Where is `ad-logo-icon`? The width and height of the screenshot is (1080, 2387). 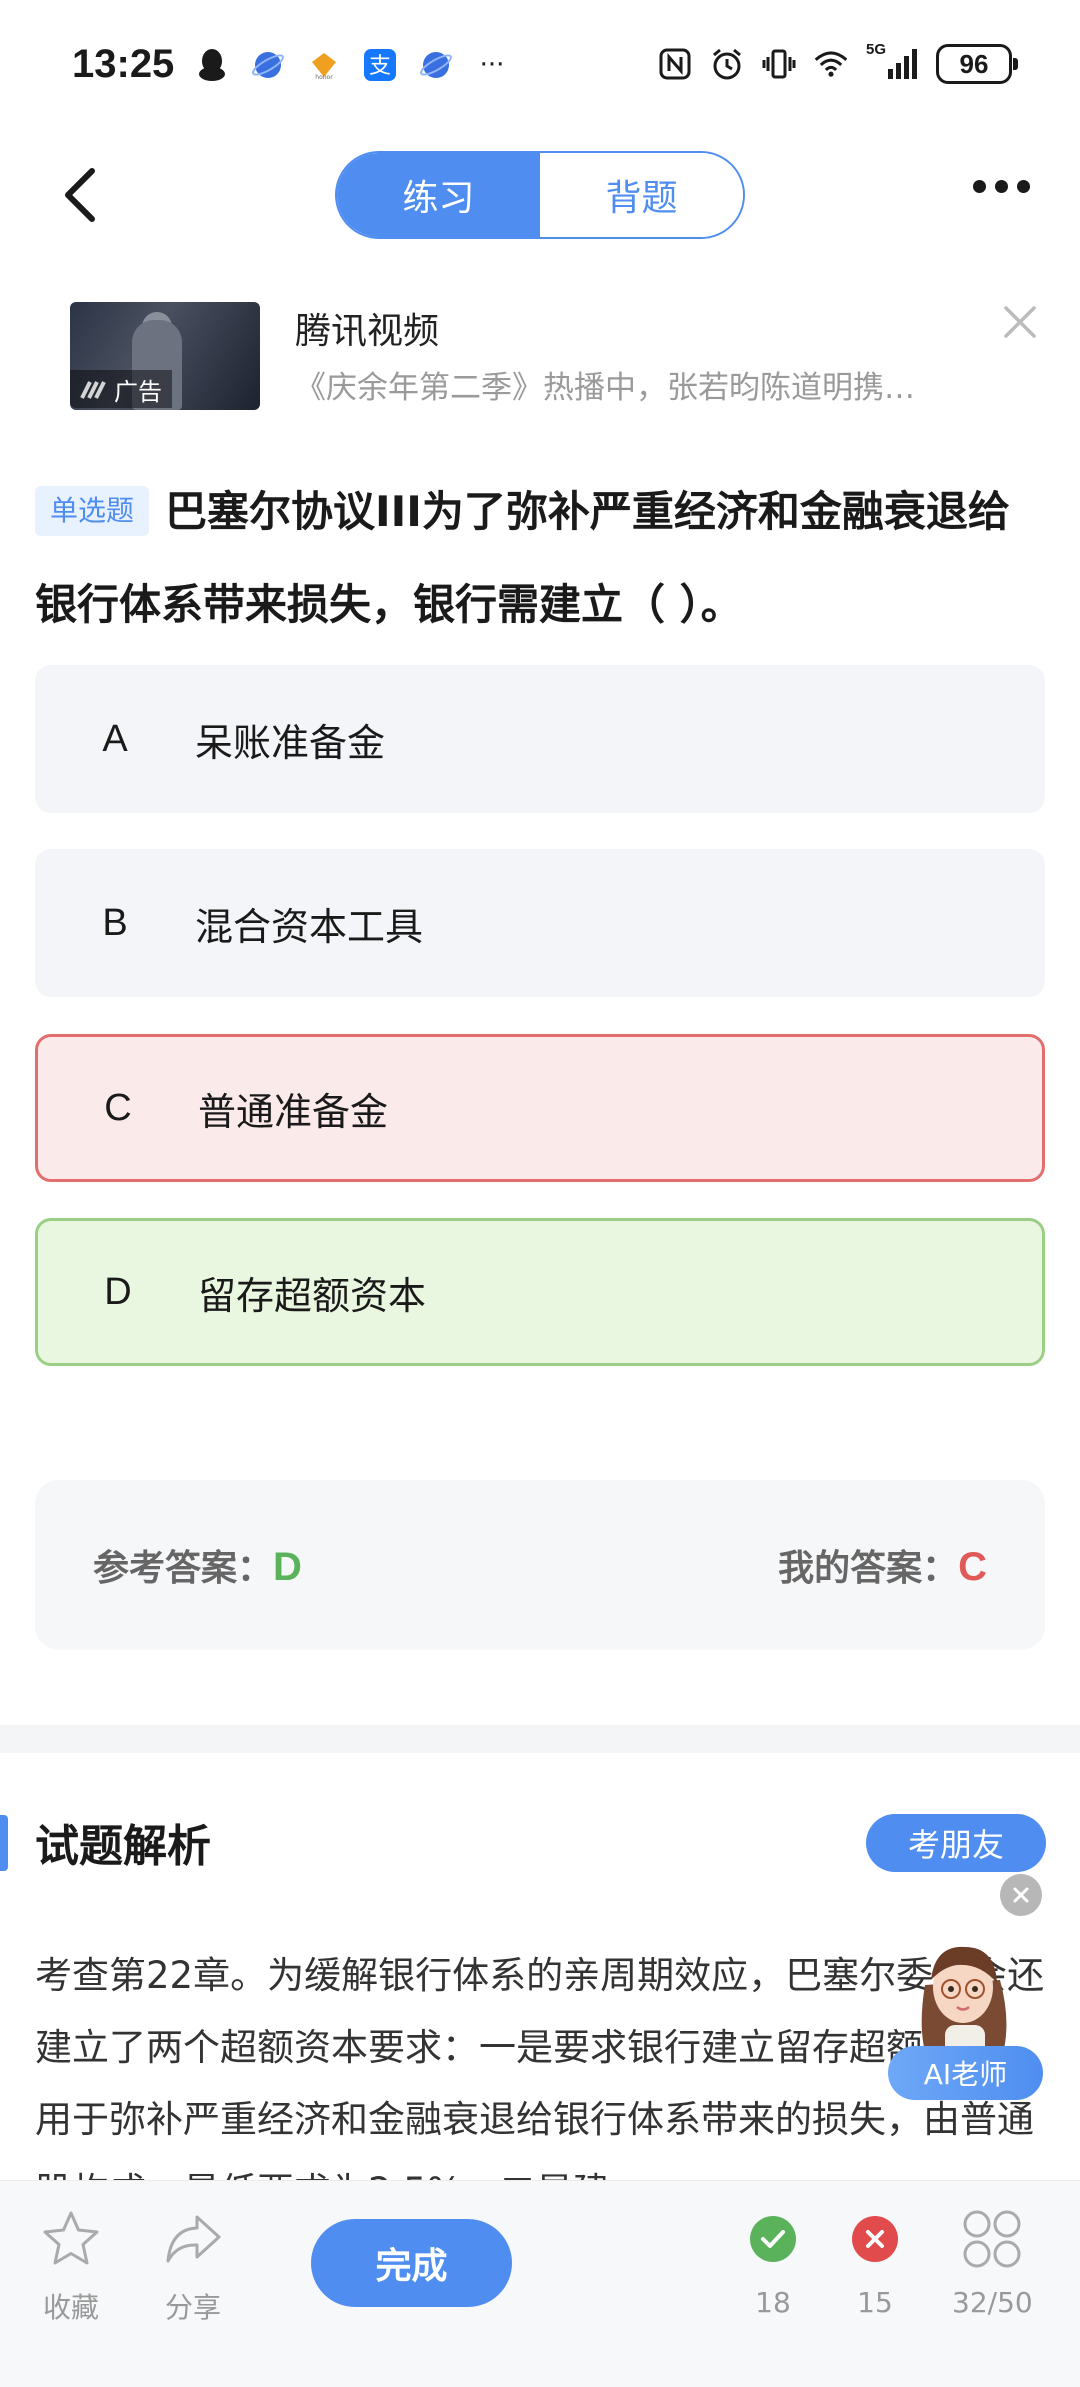 ad-logo-icon is located at coordinates (93, 390).